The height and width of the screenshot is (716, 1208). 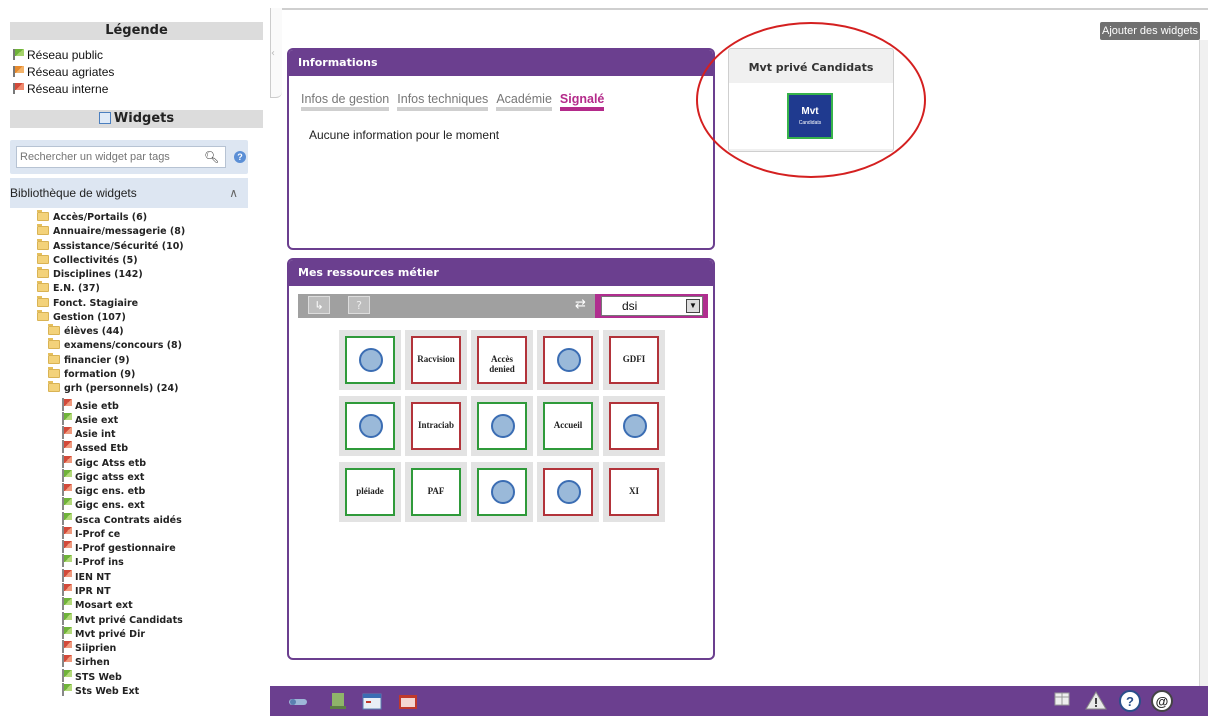 What do you see at coordinates (85, 661) in the screenshot?
I see `tree-widget-item: Sirhen` at bounding box center [85, 661].